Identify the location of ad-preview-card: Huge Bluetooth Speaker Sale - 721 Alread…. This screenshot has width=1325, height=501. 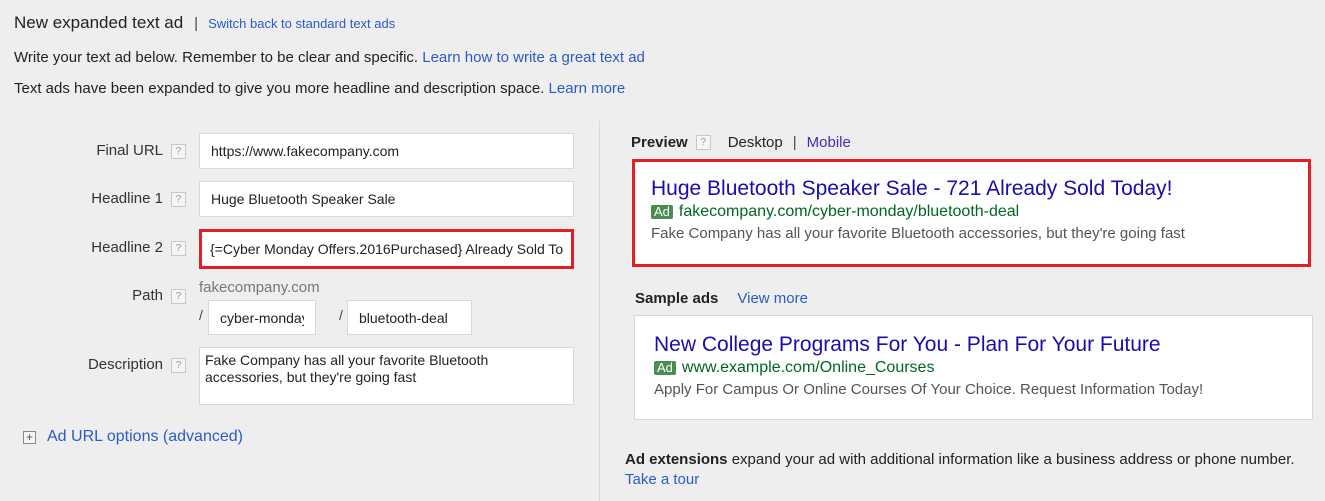
(971, 213).